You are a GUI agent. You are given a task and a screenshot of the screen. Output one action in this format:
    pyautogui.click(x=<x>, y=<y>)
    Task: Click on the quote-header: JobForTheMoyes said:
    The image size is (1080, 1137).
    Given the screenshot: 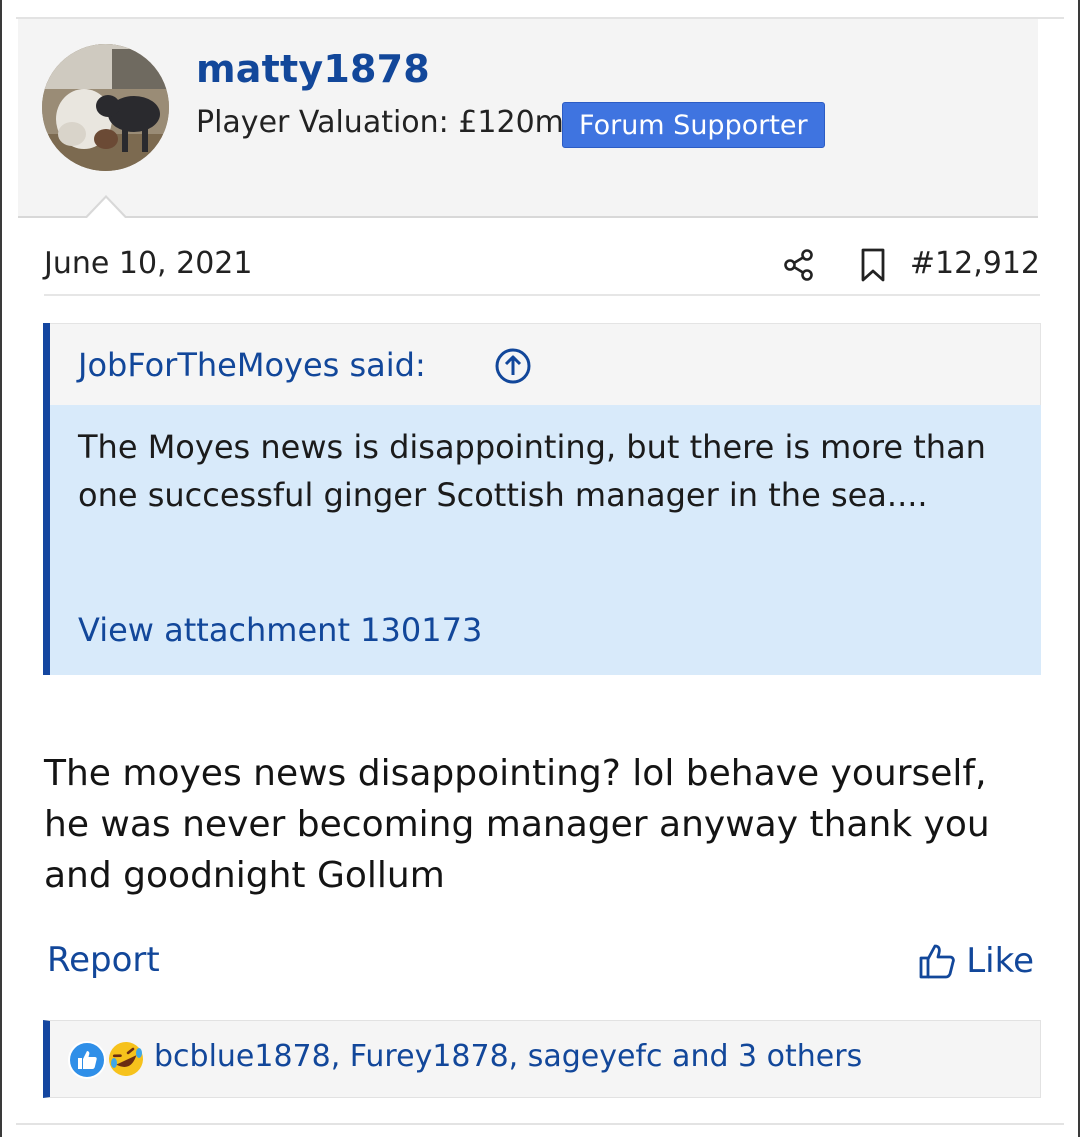 What is the action you would take?
    pyautogui.click(x=545, y=364)
    